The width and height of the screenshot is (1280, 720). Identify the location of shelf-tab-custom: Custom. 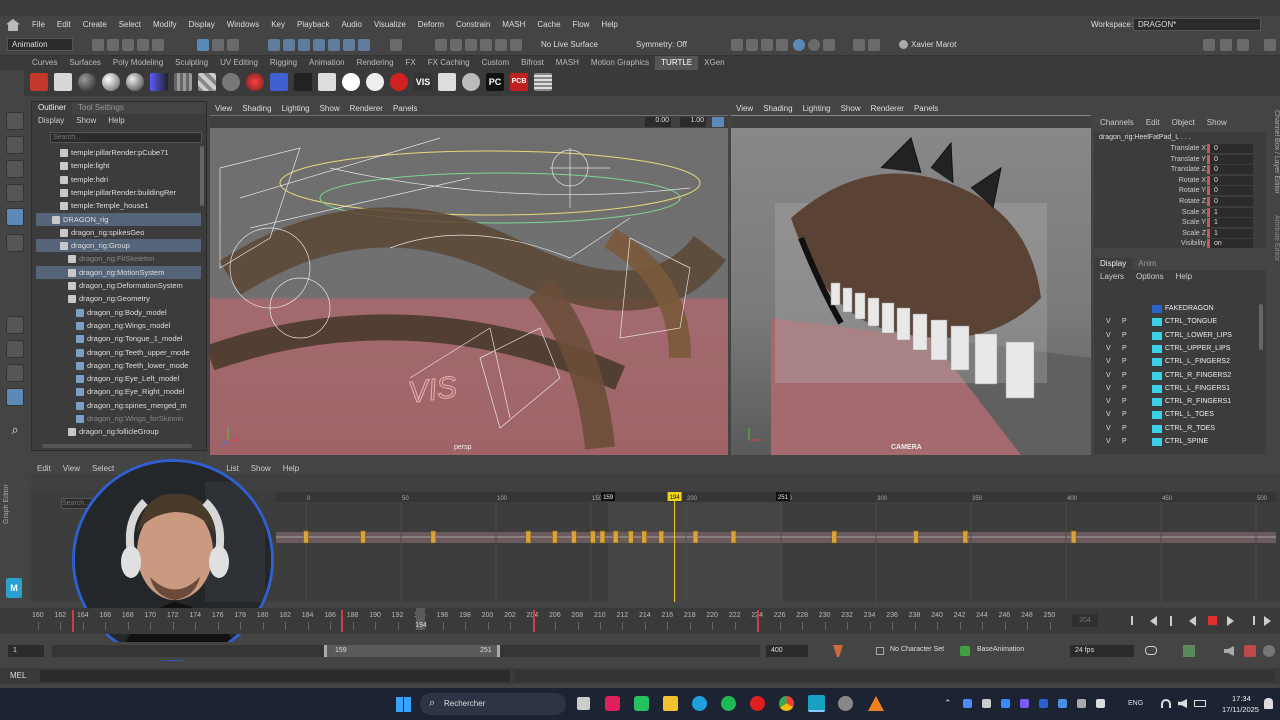
(496, 63).